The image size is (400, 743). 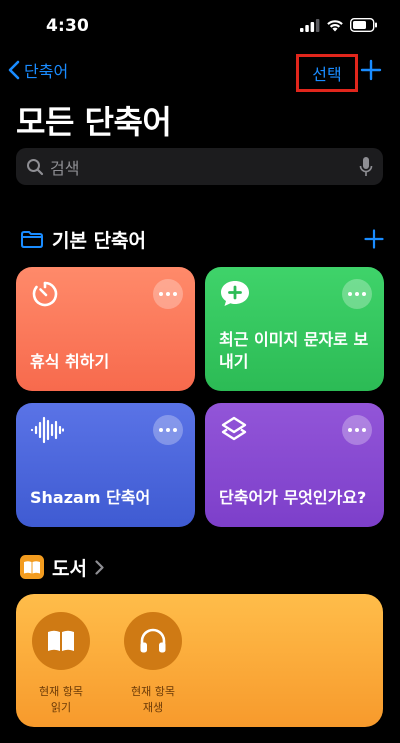 What do you see at coordinates (90, 497) in the screenshot?
I see `tile-label: Shazam 단축어` at bounding box center [90, 497].